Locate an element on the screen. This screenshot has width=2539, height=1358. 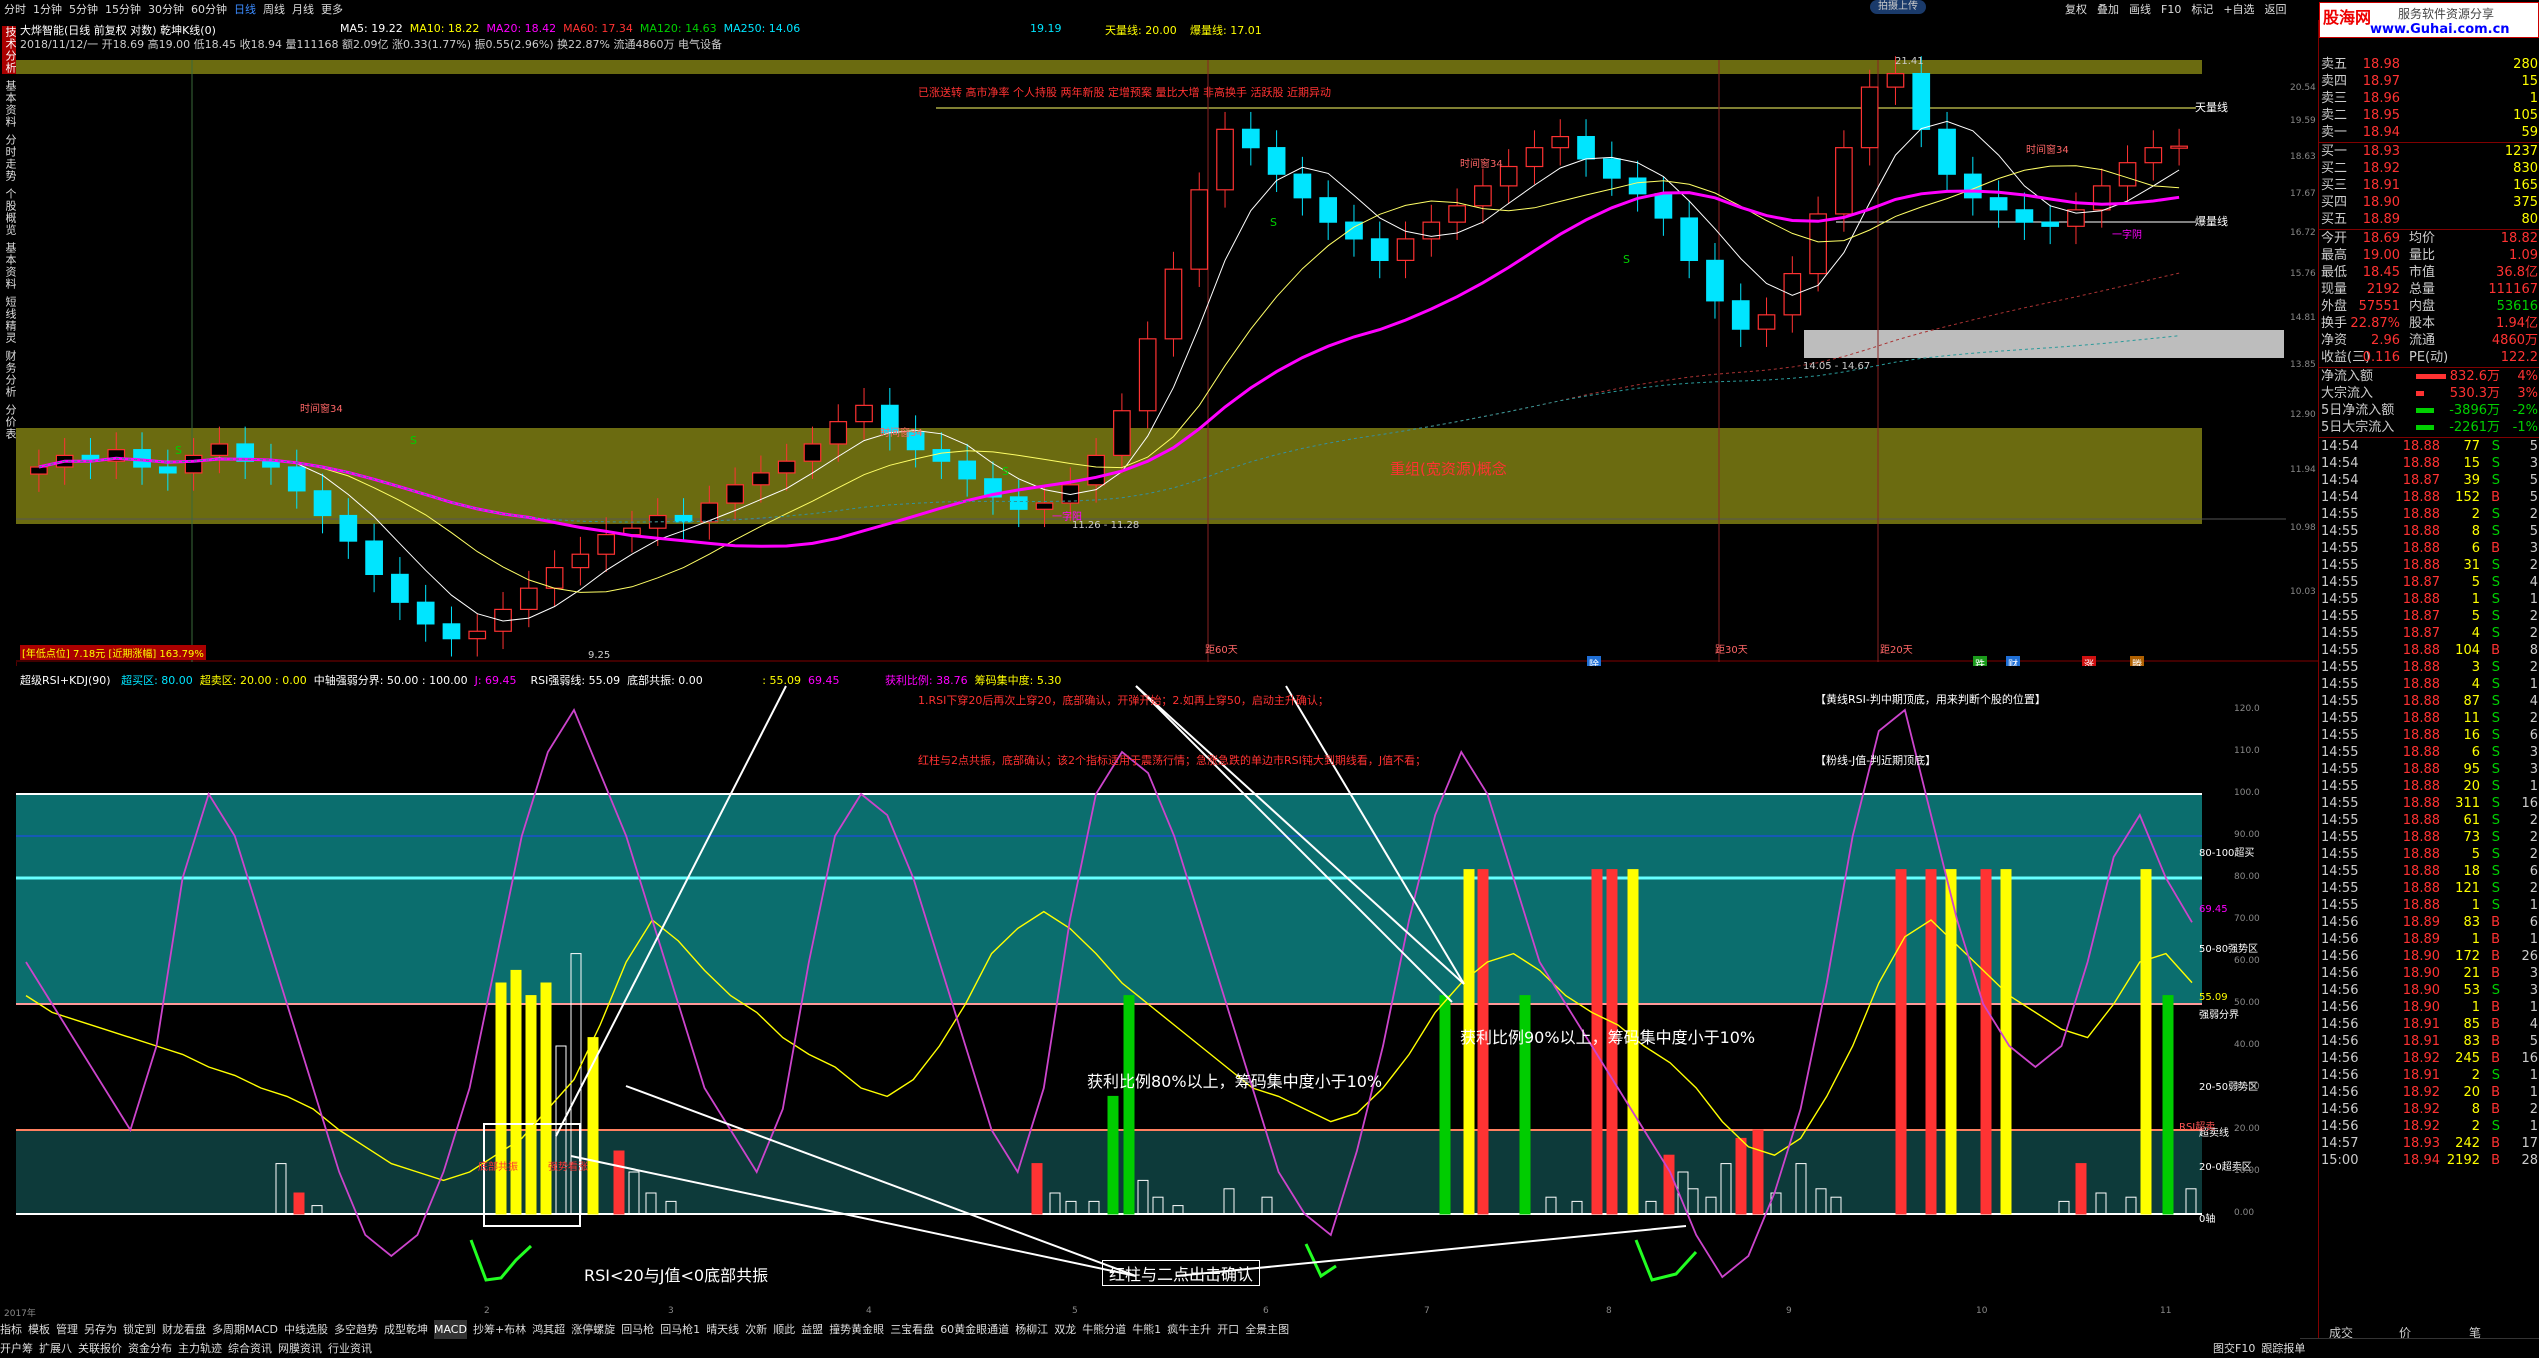
toolbar-button: 复权 is located at coordinates (2076, 10).